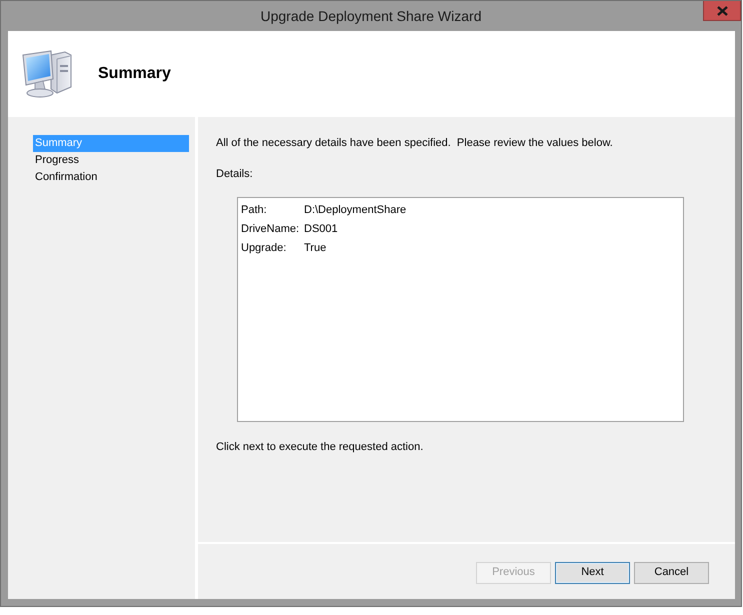 The height and width of the screenshot is (615, 743). I want to click on step-item: Confirmation, so click(111, 177).